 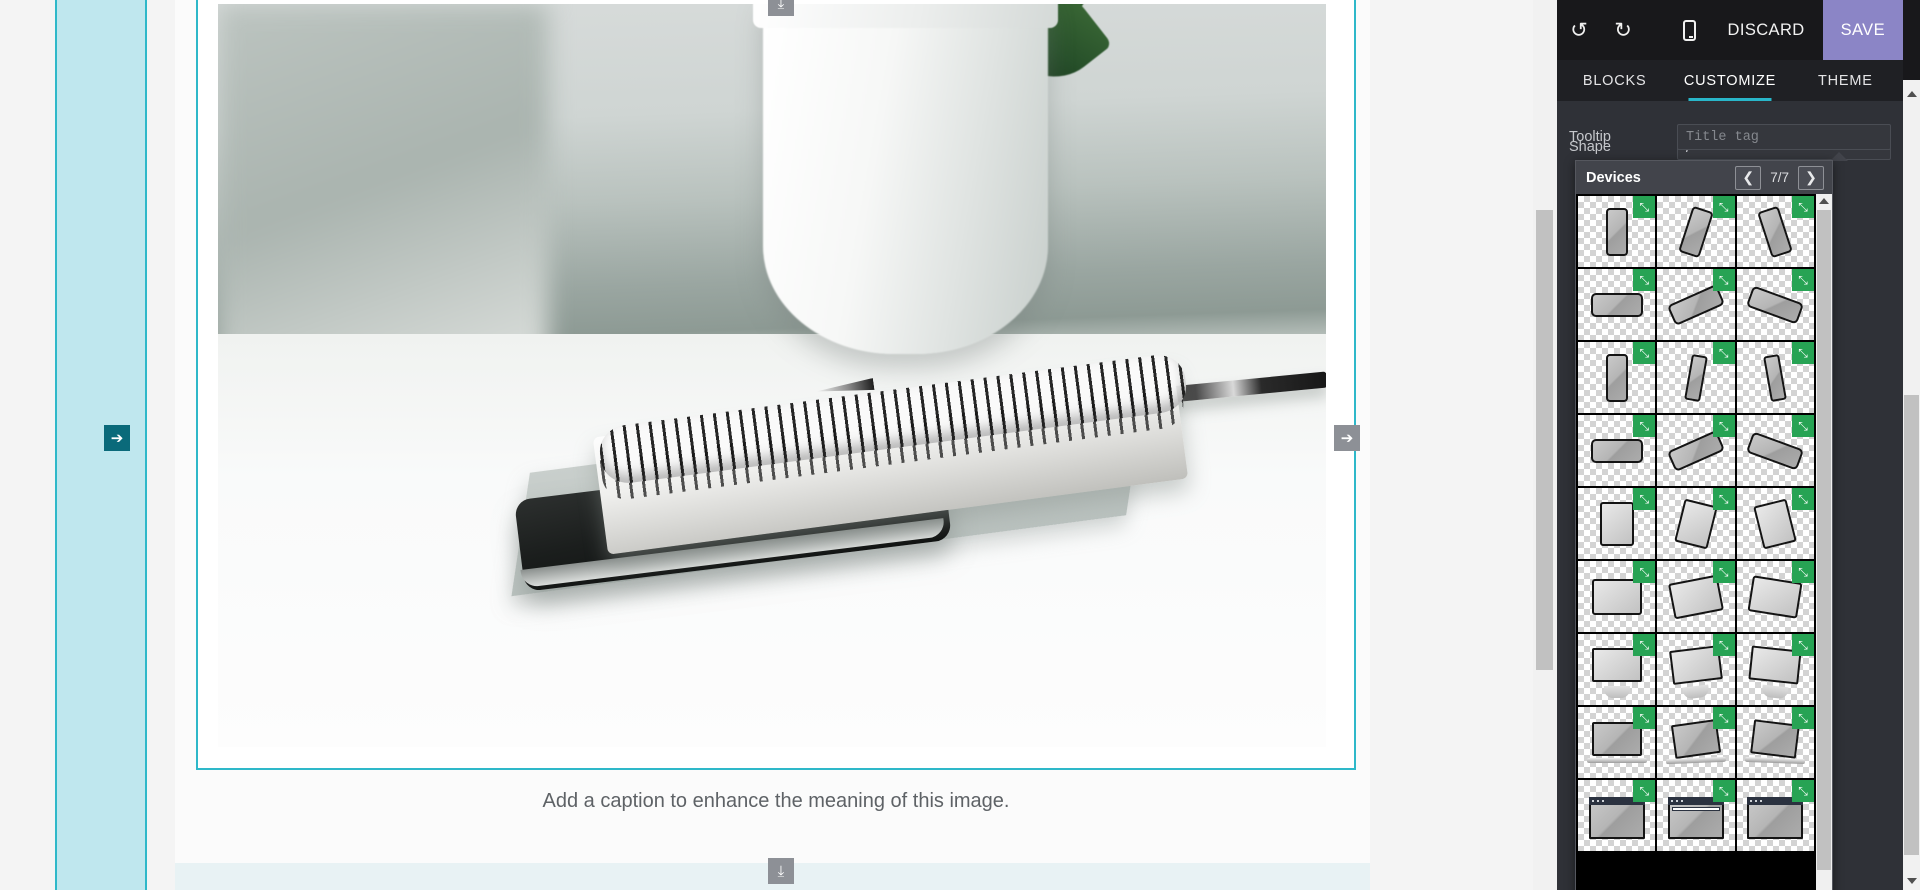 What do you see at coordinates (781, 871) in the screenshot?
I see `handle-move-down: ⤓` at bounding box center [781, 871].